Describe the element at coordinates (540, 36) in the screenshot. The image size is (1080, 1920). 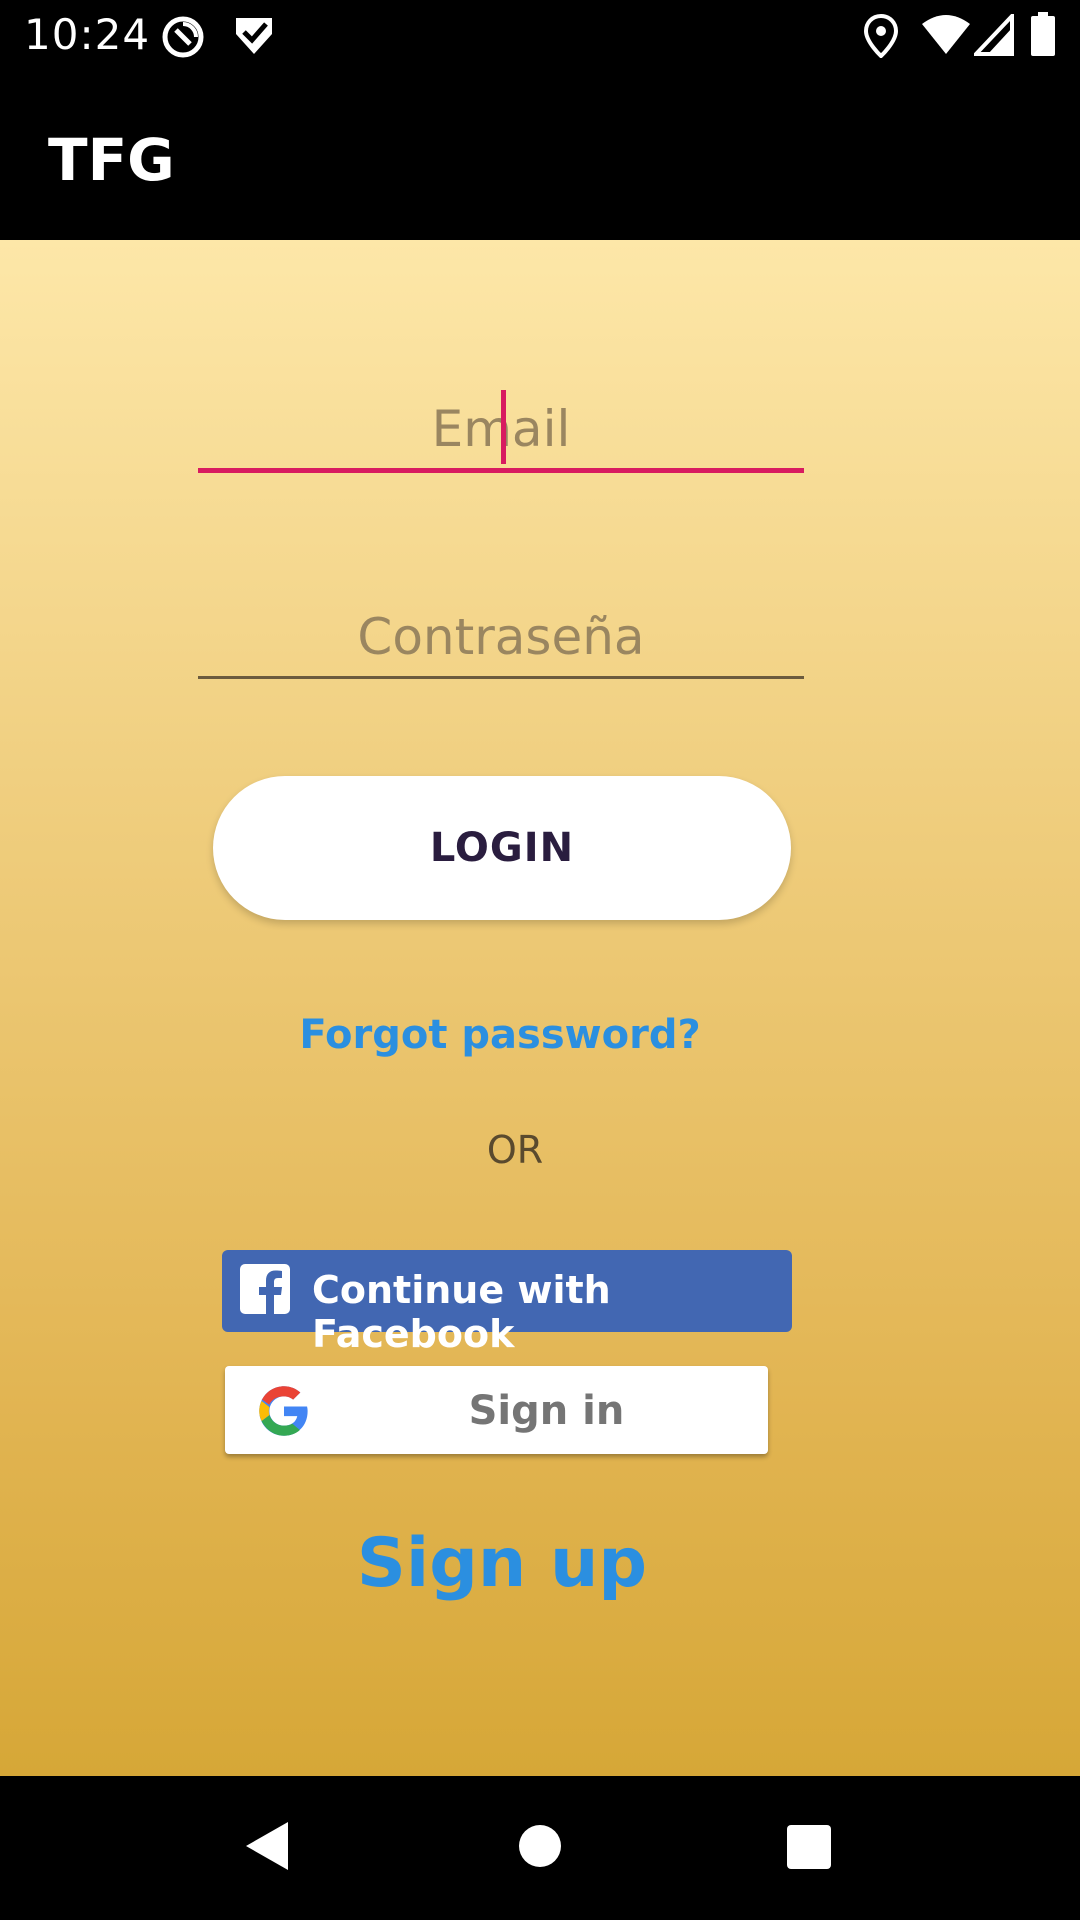
I see `status-bar: 10:24` at that location.